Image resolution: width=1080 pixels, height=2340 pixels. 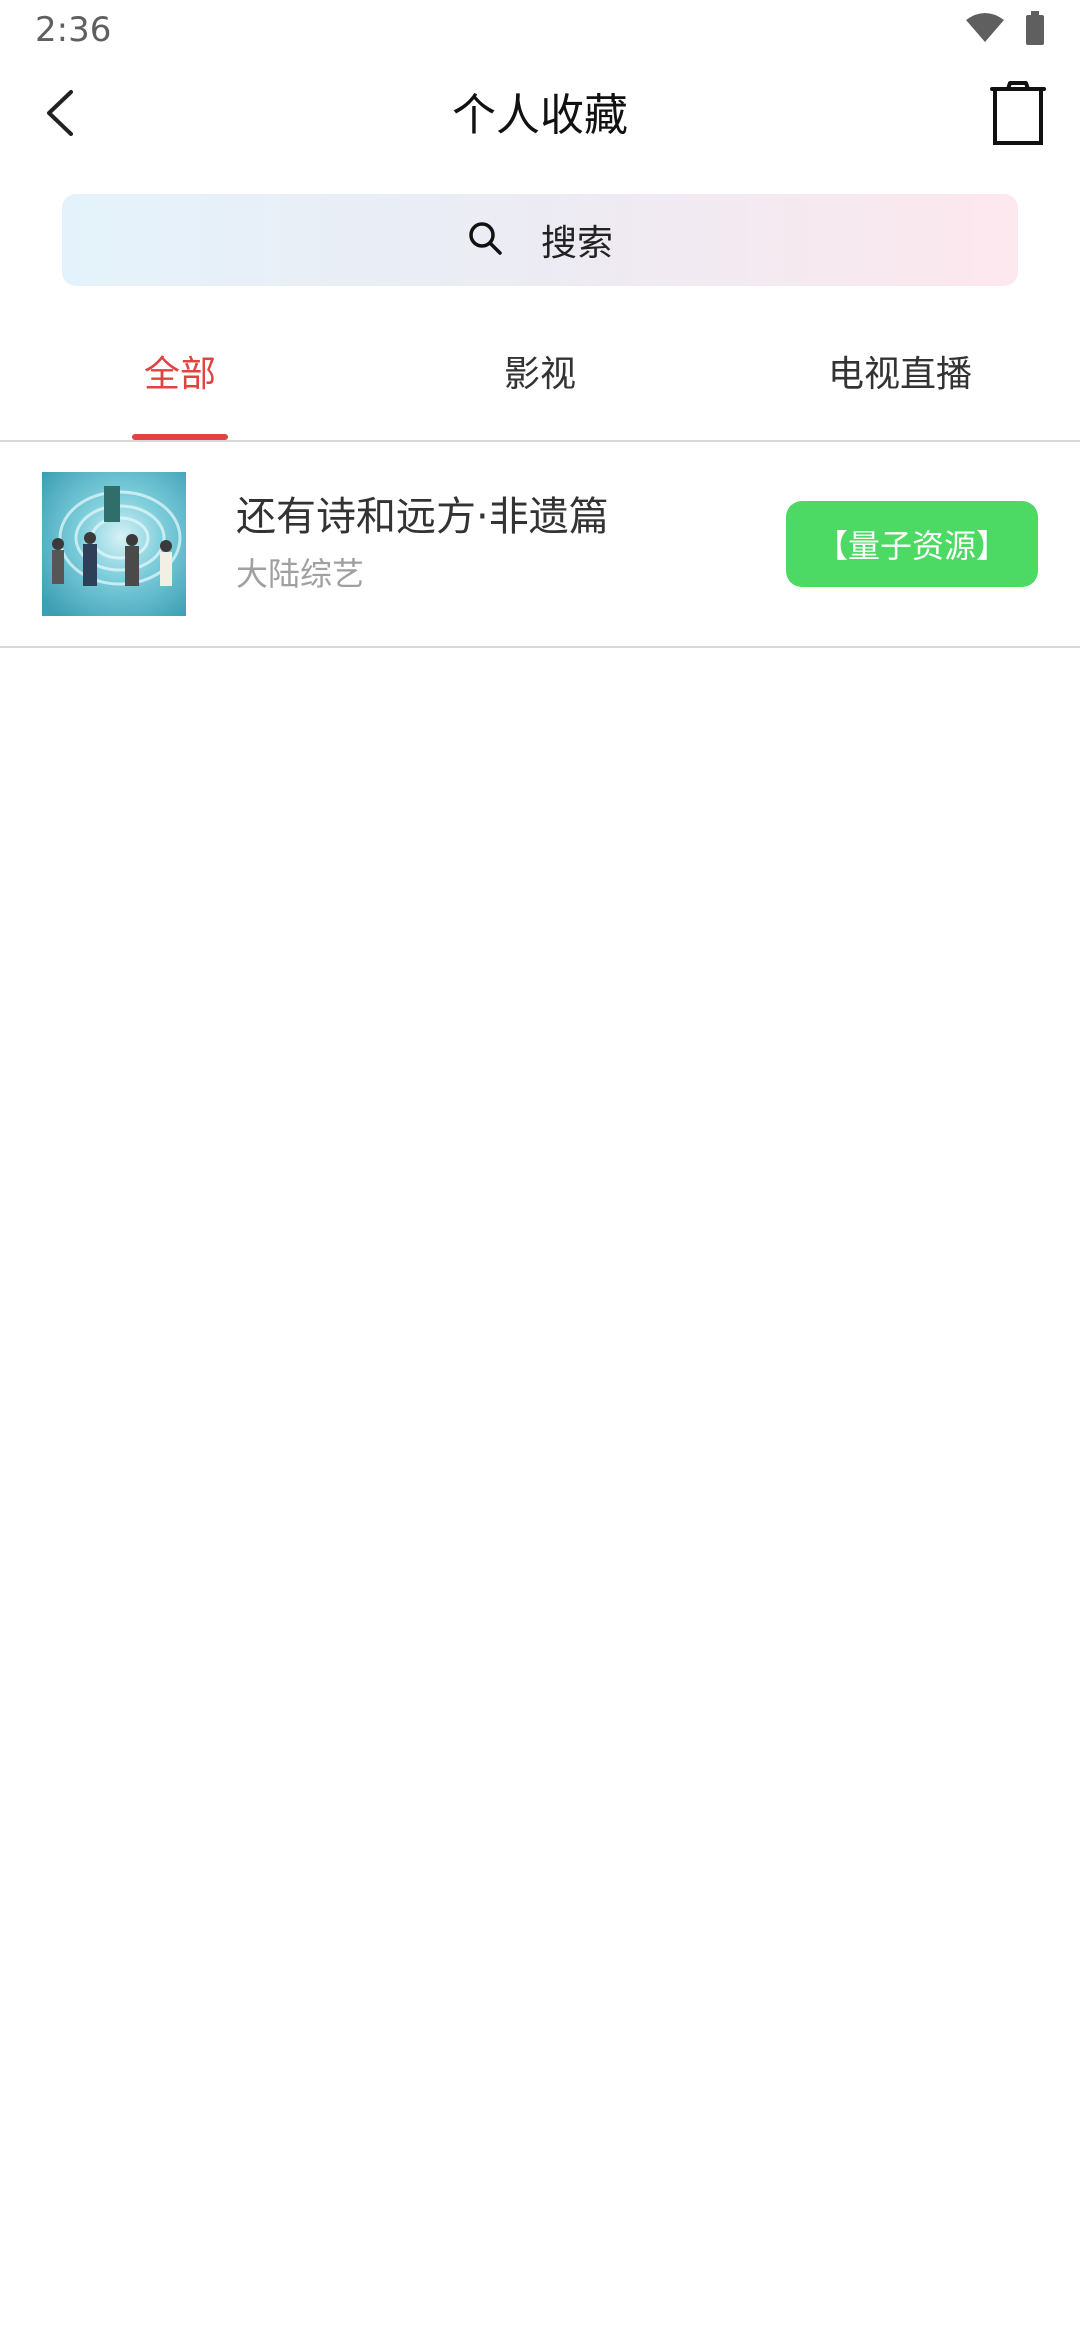 I want to click on status-bar: 2:36, so click(x=540, y=30).